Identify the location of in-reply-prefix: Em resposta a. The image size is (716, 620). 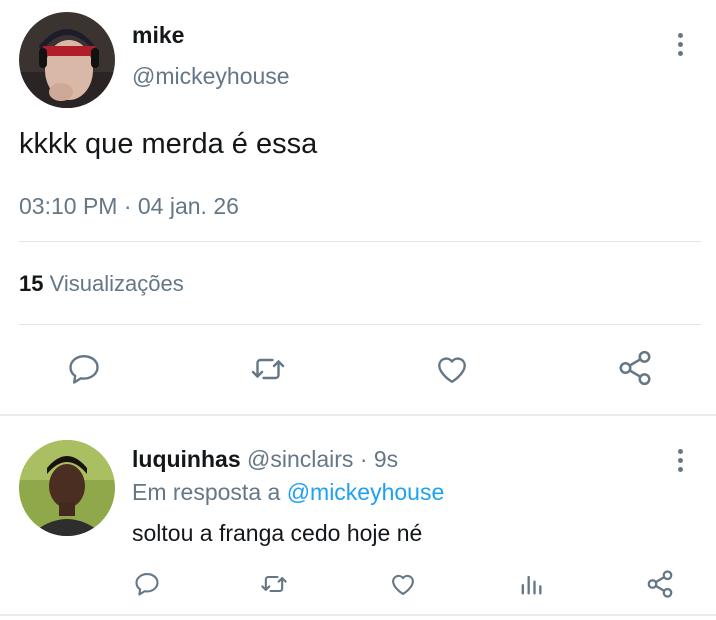
(206, 492).